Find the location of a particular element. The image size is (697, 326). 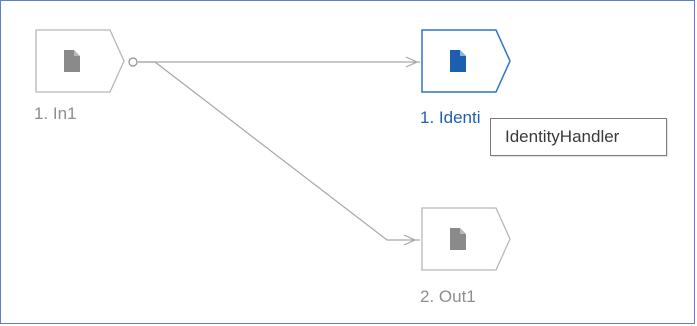

node-label-in1: 1. In1 is located at coordinates (55, 113).